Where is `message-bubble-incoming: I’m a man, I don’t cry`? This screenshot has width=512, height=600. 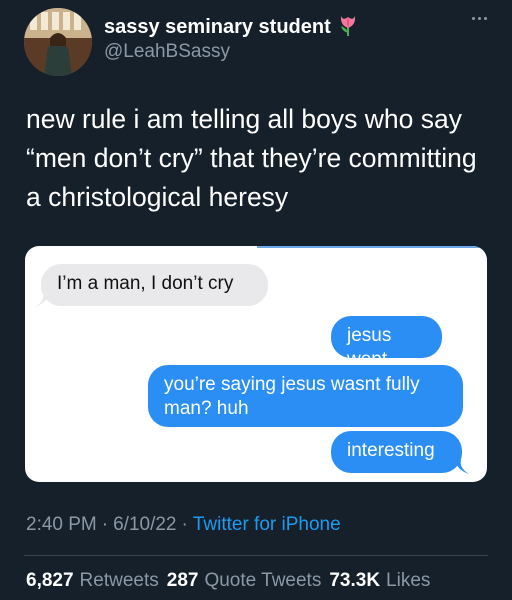
message-bubble-incoming: I’m a man, I don’t cry is located at coordinates (154, 285).